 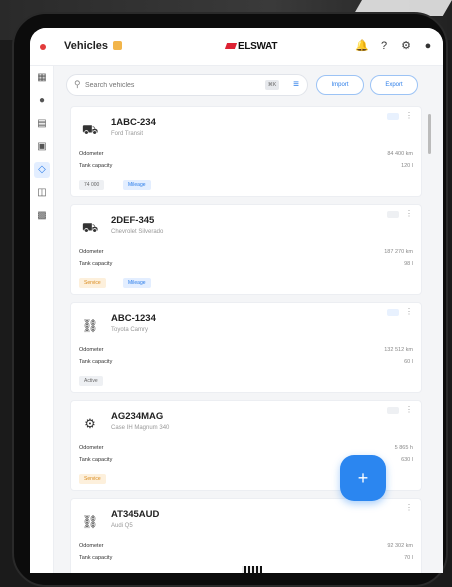 I want to click on vehicle-name: AG234MAG, so click(x=137, y=416).